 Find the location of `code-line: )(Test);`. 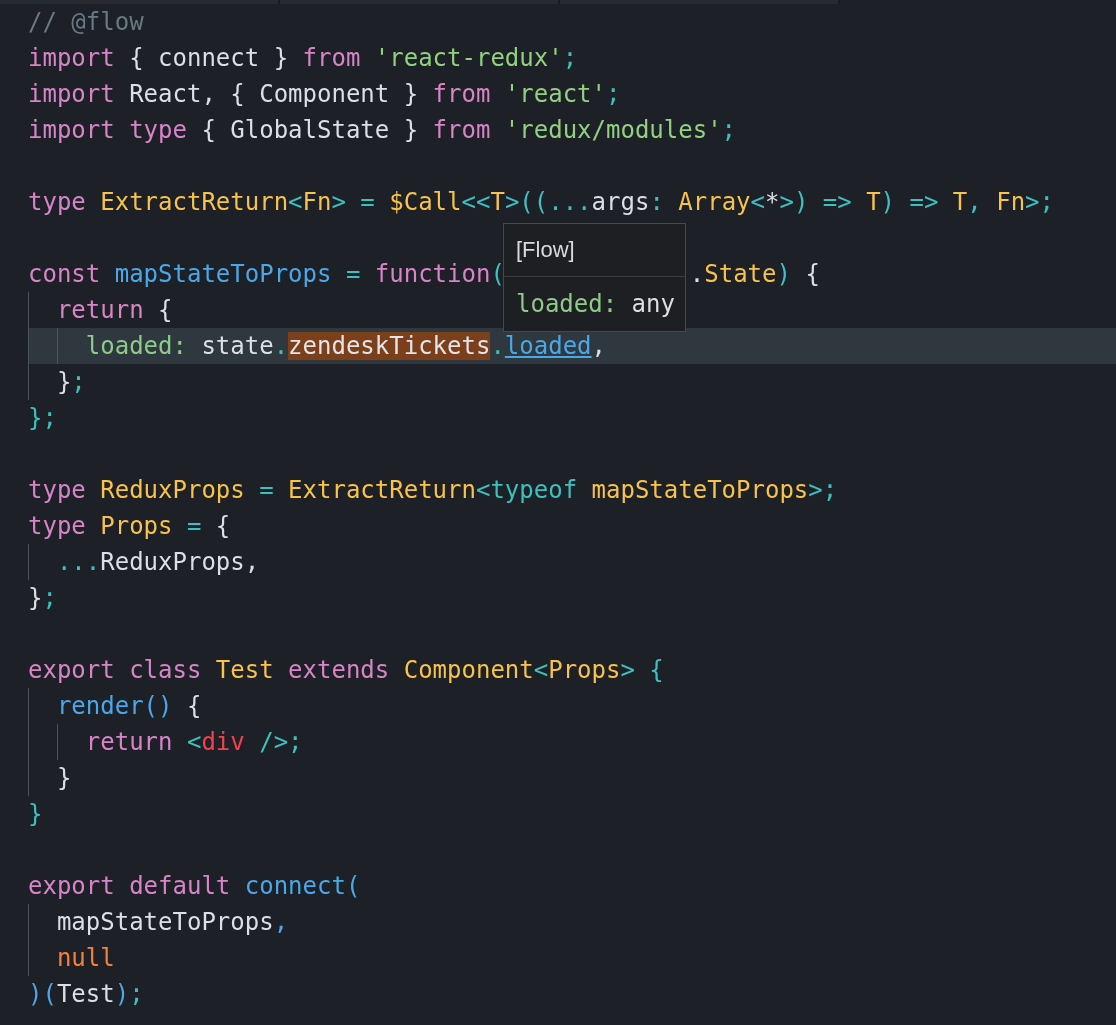

code-line: )(Test); is located at coordinates (86, 994).